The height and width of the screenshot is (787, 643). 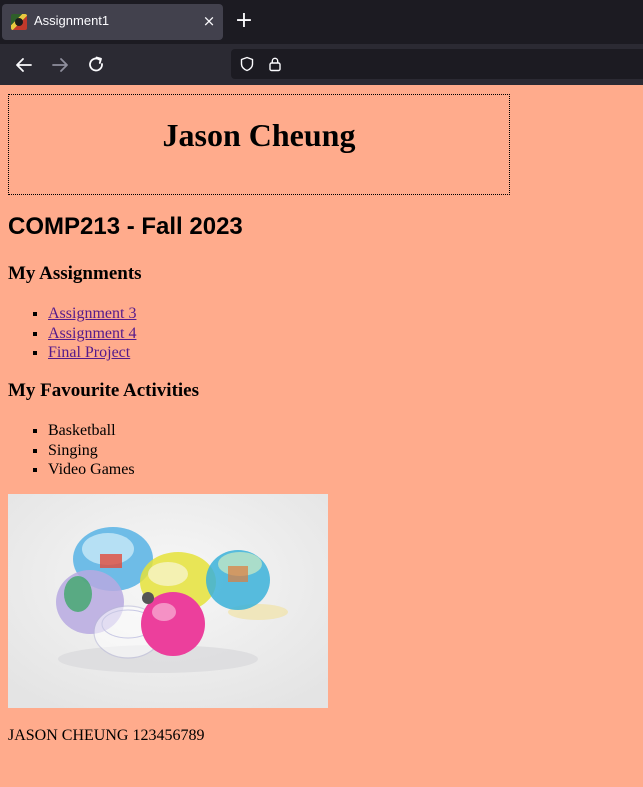 I want to click on capsule-toys-illustration, so click(x=168, y=601).